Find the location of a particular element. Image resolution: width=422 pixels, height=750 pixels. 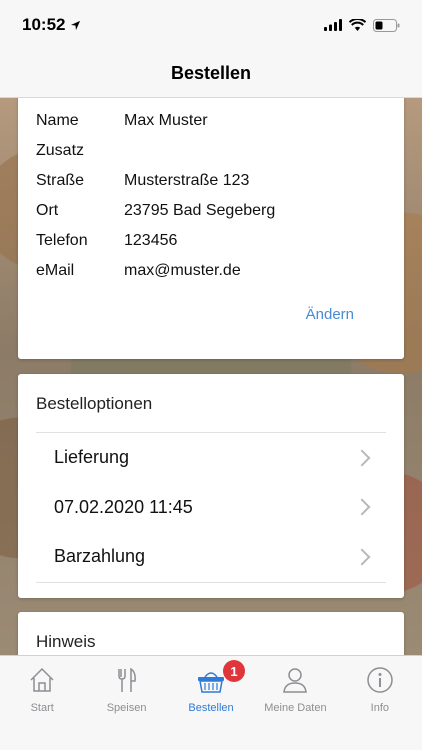

location-arrow-icon is located at coordinates (76, 25).